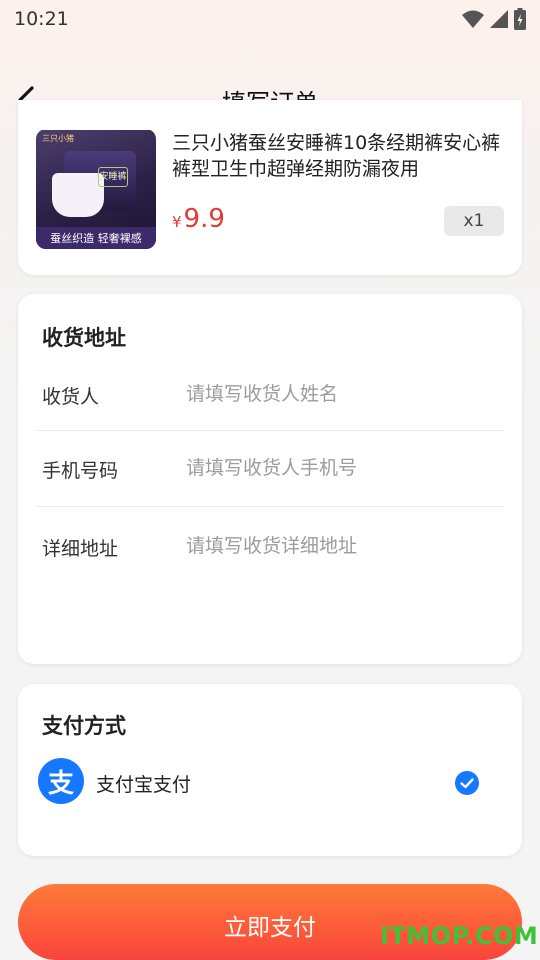 This screenshot has width=540, height=960. I want to click on quantity-badge: x1, so click(474, 221).